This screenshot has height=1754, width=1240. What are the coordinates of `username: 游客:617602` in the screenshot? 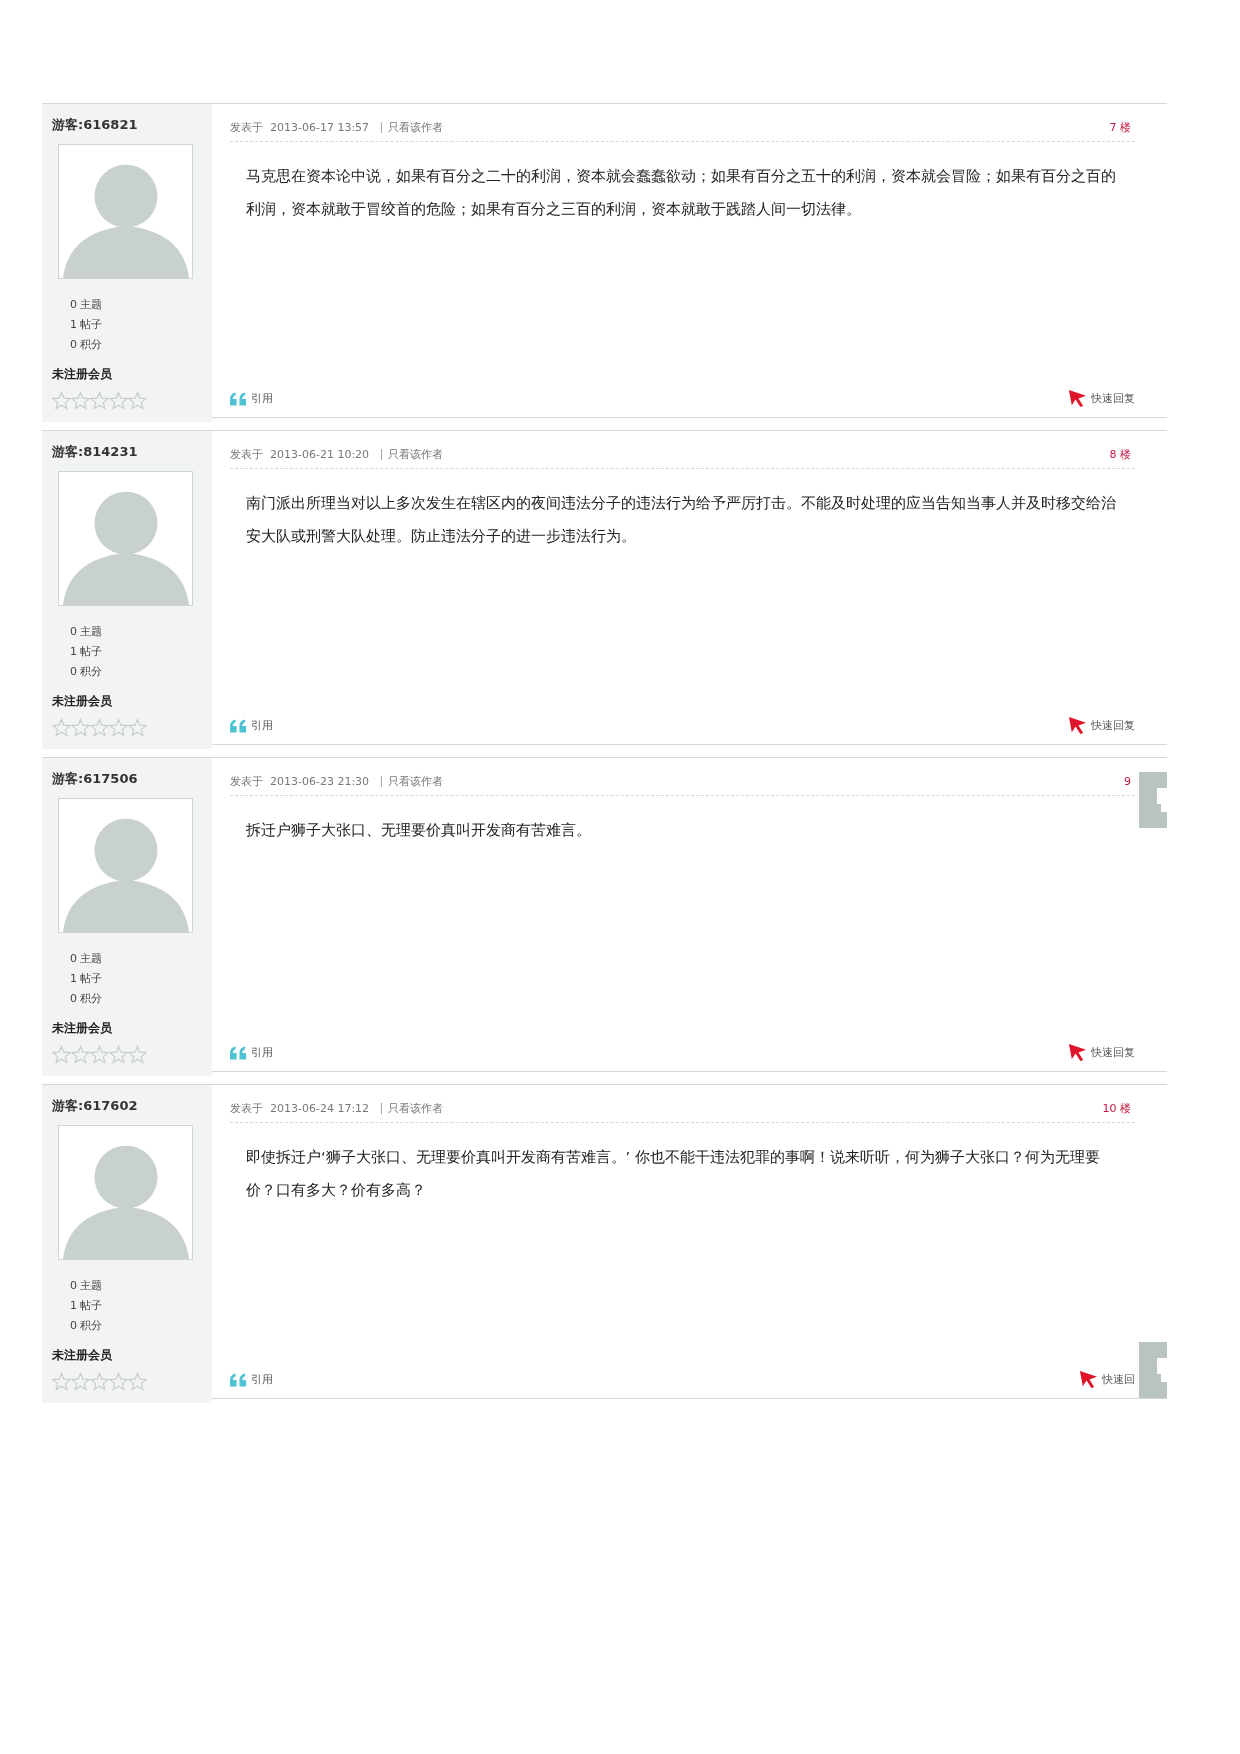 It's located at (95, 1106).